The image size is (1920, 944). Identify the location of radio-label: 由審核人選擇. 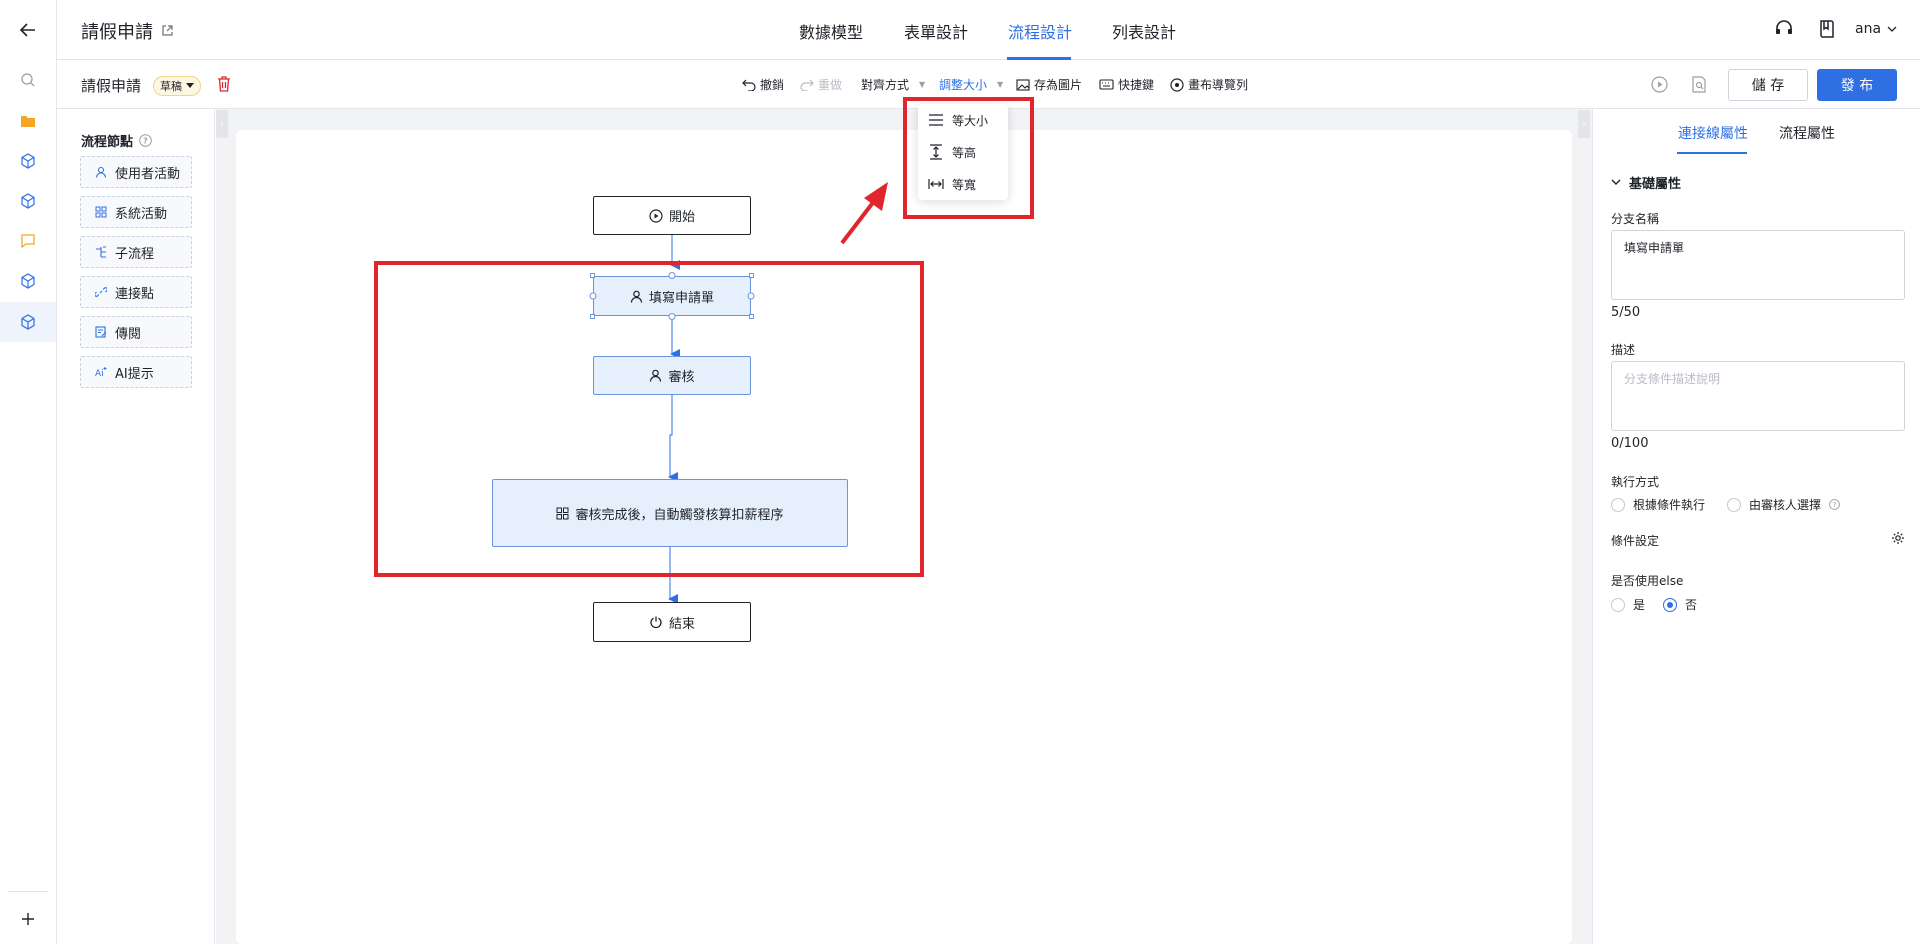
(1785, 505).